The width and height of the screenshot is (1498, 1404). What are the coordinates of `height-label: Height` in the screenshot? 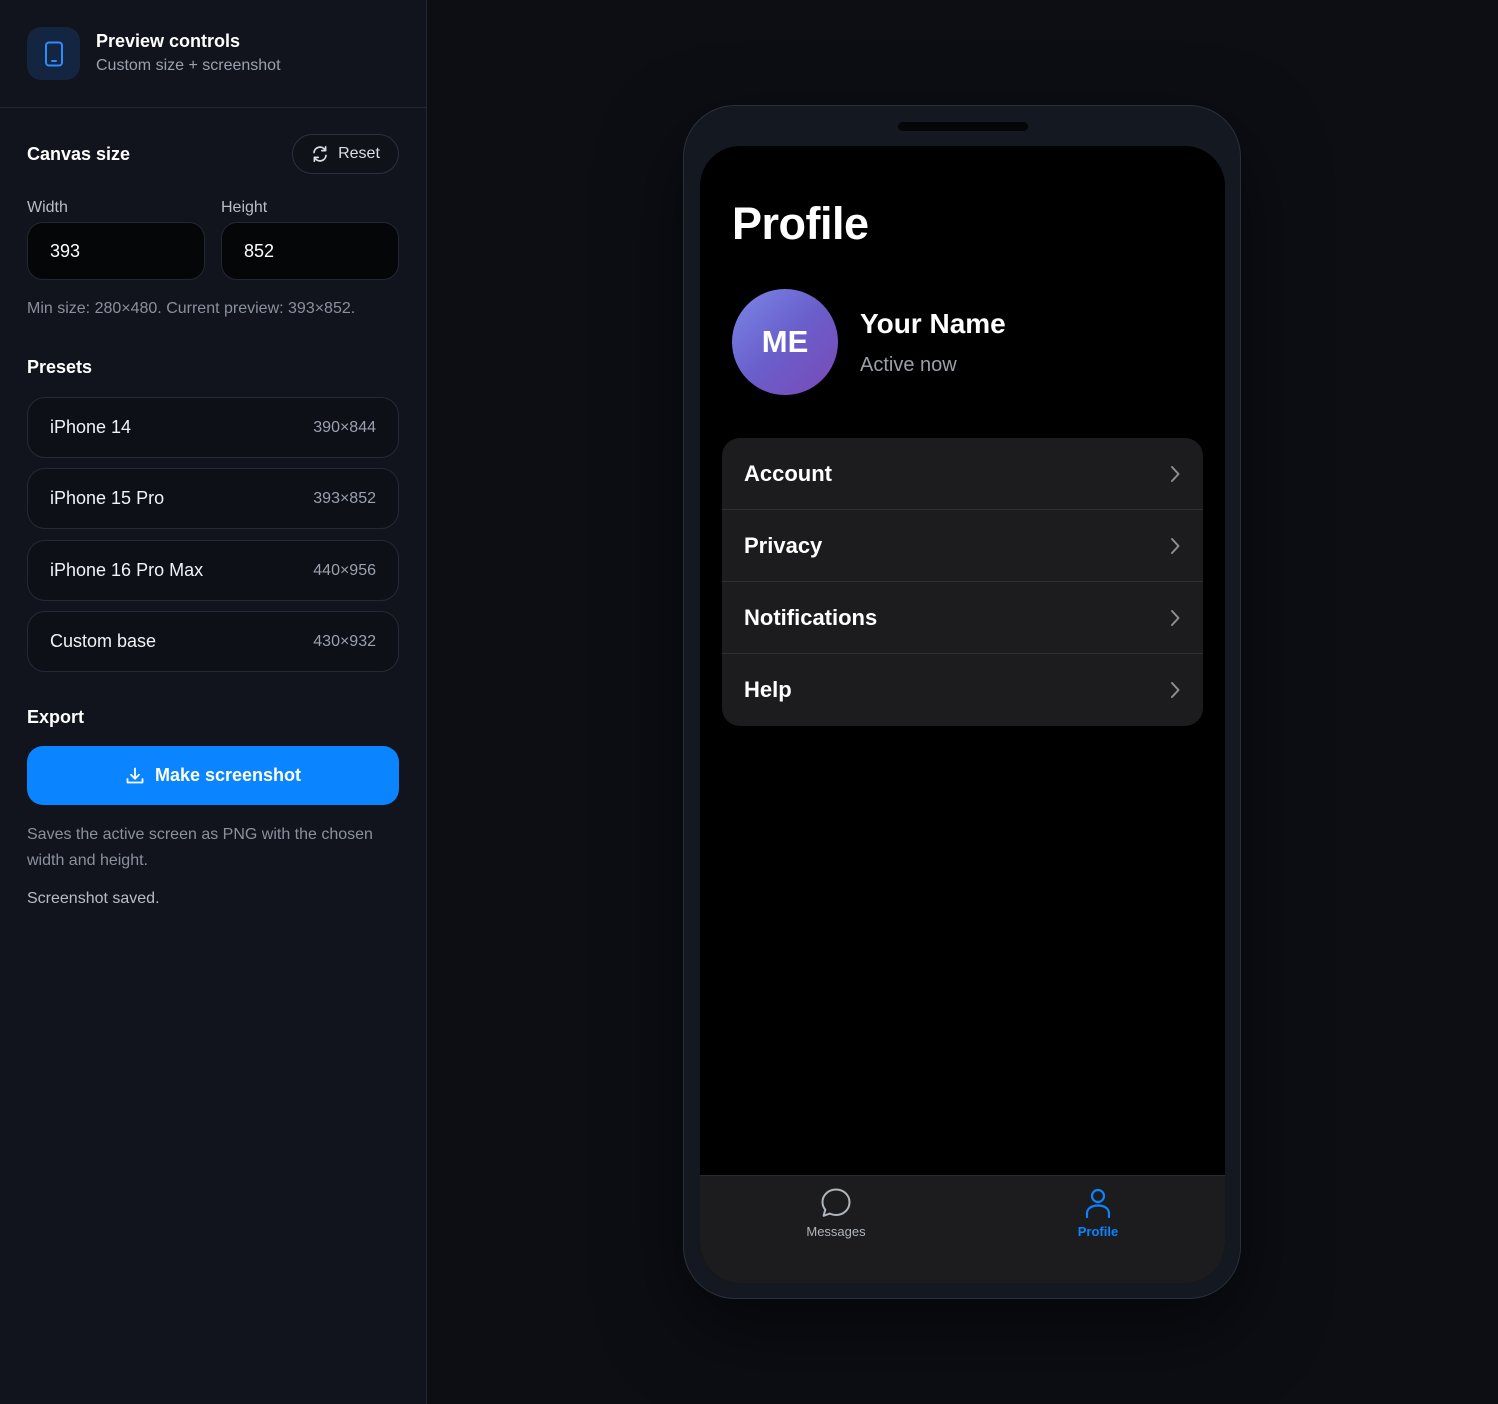 It's located at (244, 207).